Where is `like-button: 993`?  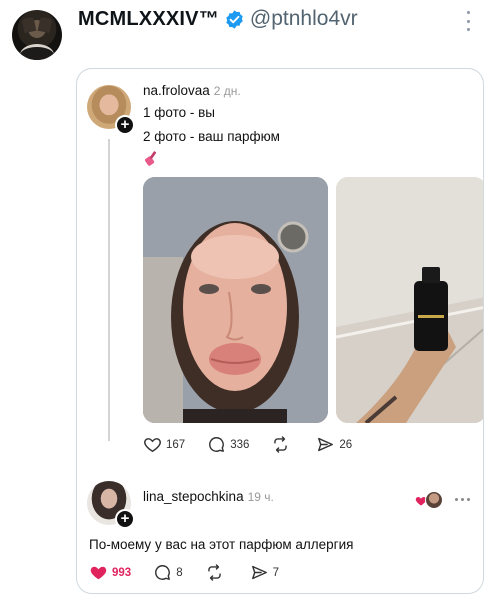
like-button: 993 is located at coordinates (110, 572).